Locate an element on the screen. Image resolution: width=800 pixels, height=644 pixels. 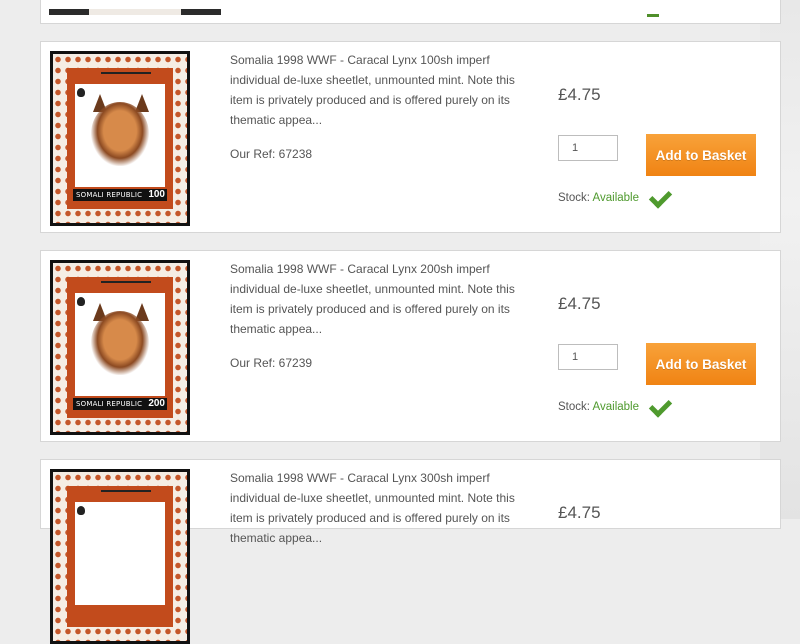
product-image is located at coordinates (120, 556).